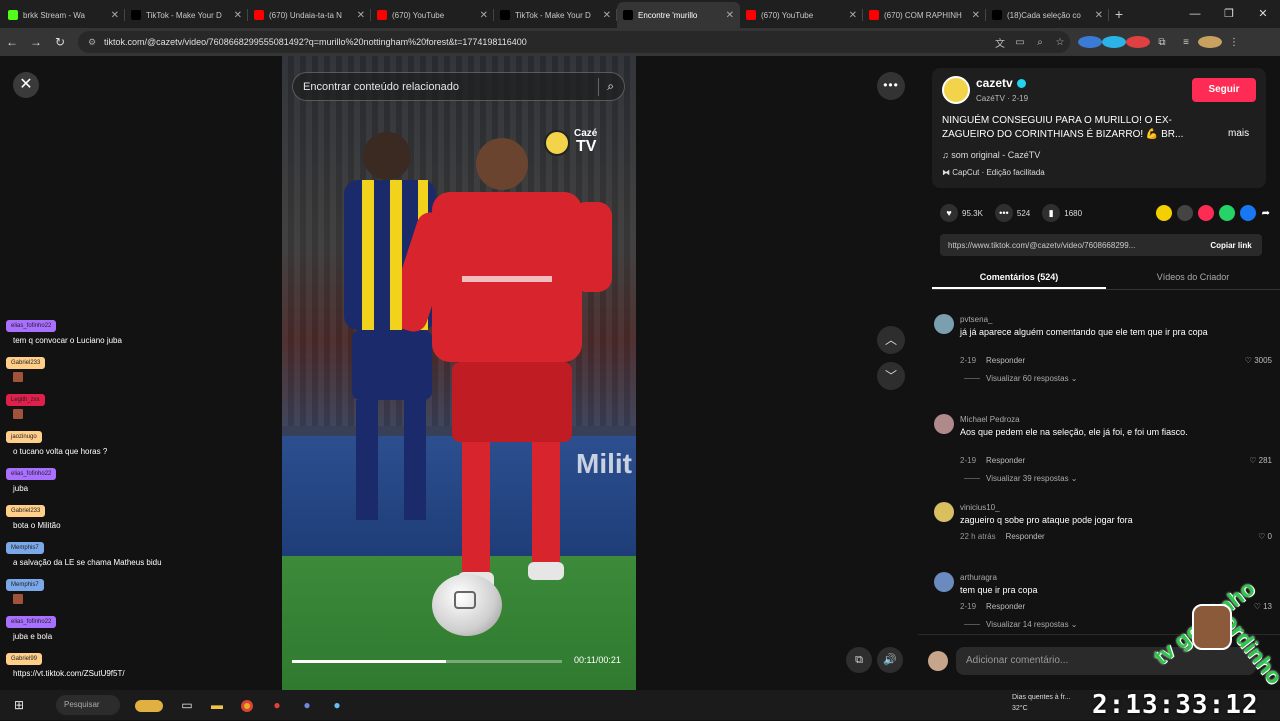 This screenshot has width=1280, height=721. I want to click on react-emoji-icon, so click(1163, 213).